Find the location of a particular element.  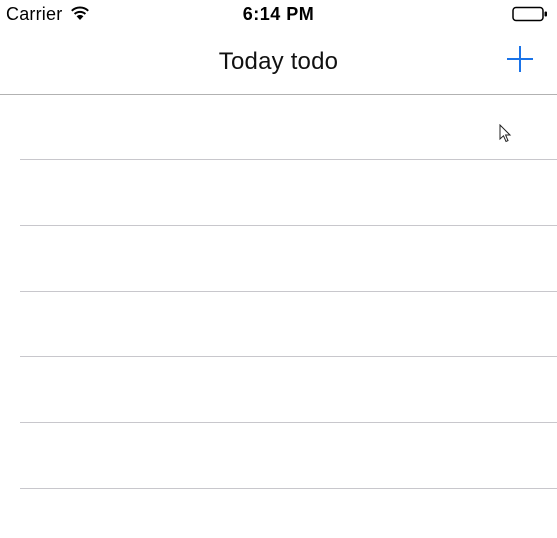

nav-title: Today todo is located at coordinates (278, 61).